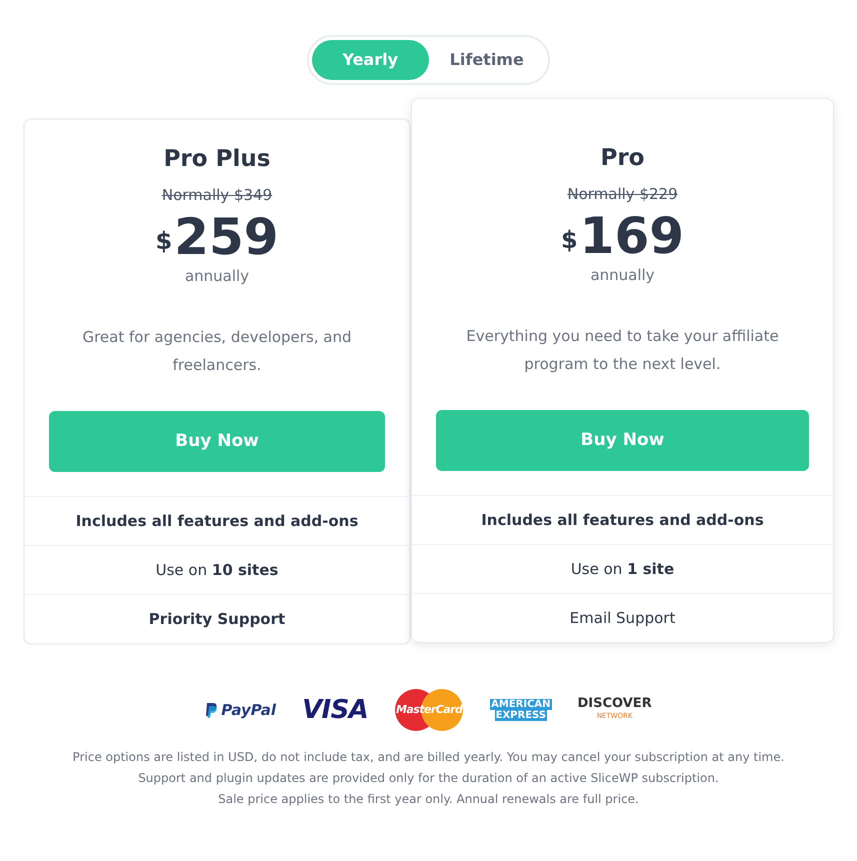 The image size is (857, 861). What do you see at coordinates (429, 710) in the screenshot?
I see `mastercard-logo: MasterCard` at bounding box center [429, 710].